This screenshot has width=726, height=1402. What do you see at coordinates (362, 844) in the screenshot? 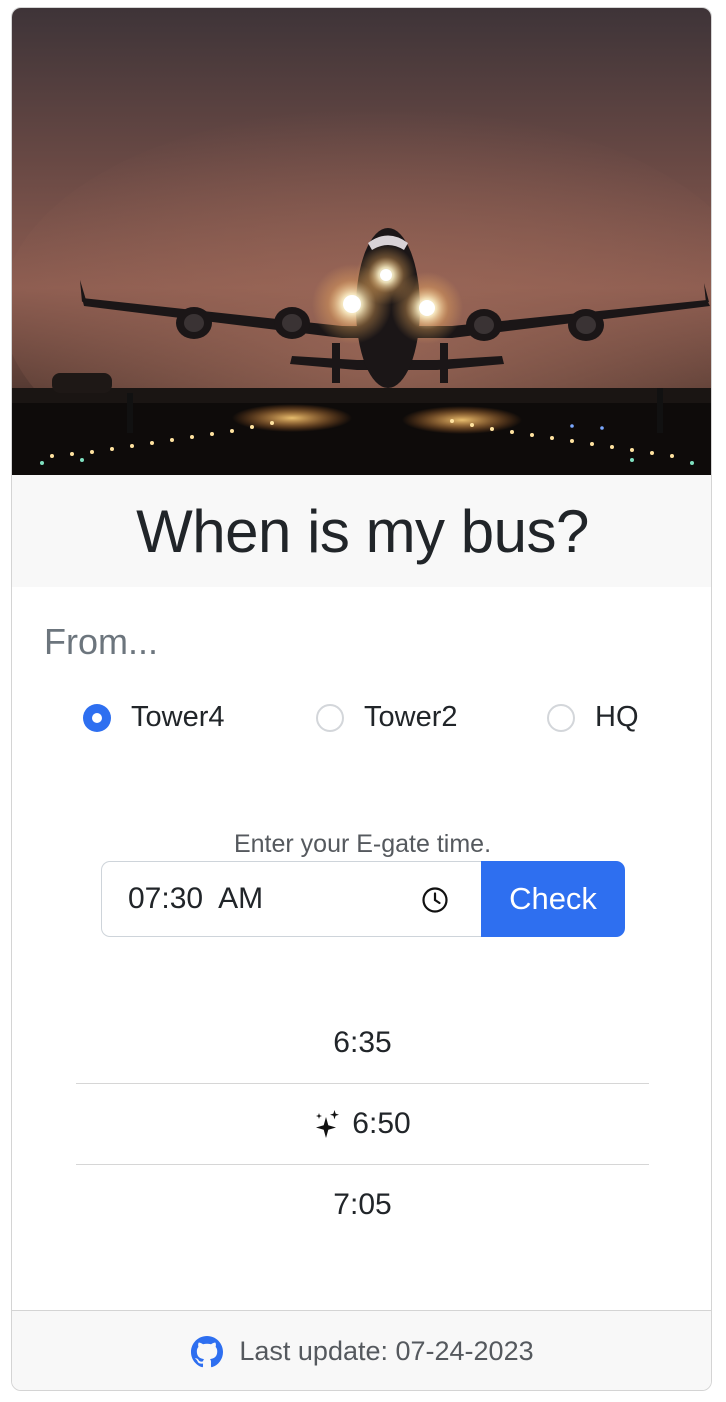
I see `egate-time-hint: Enter your E-gate time.` at bounding box center [362, 844].